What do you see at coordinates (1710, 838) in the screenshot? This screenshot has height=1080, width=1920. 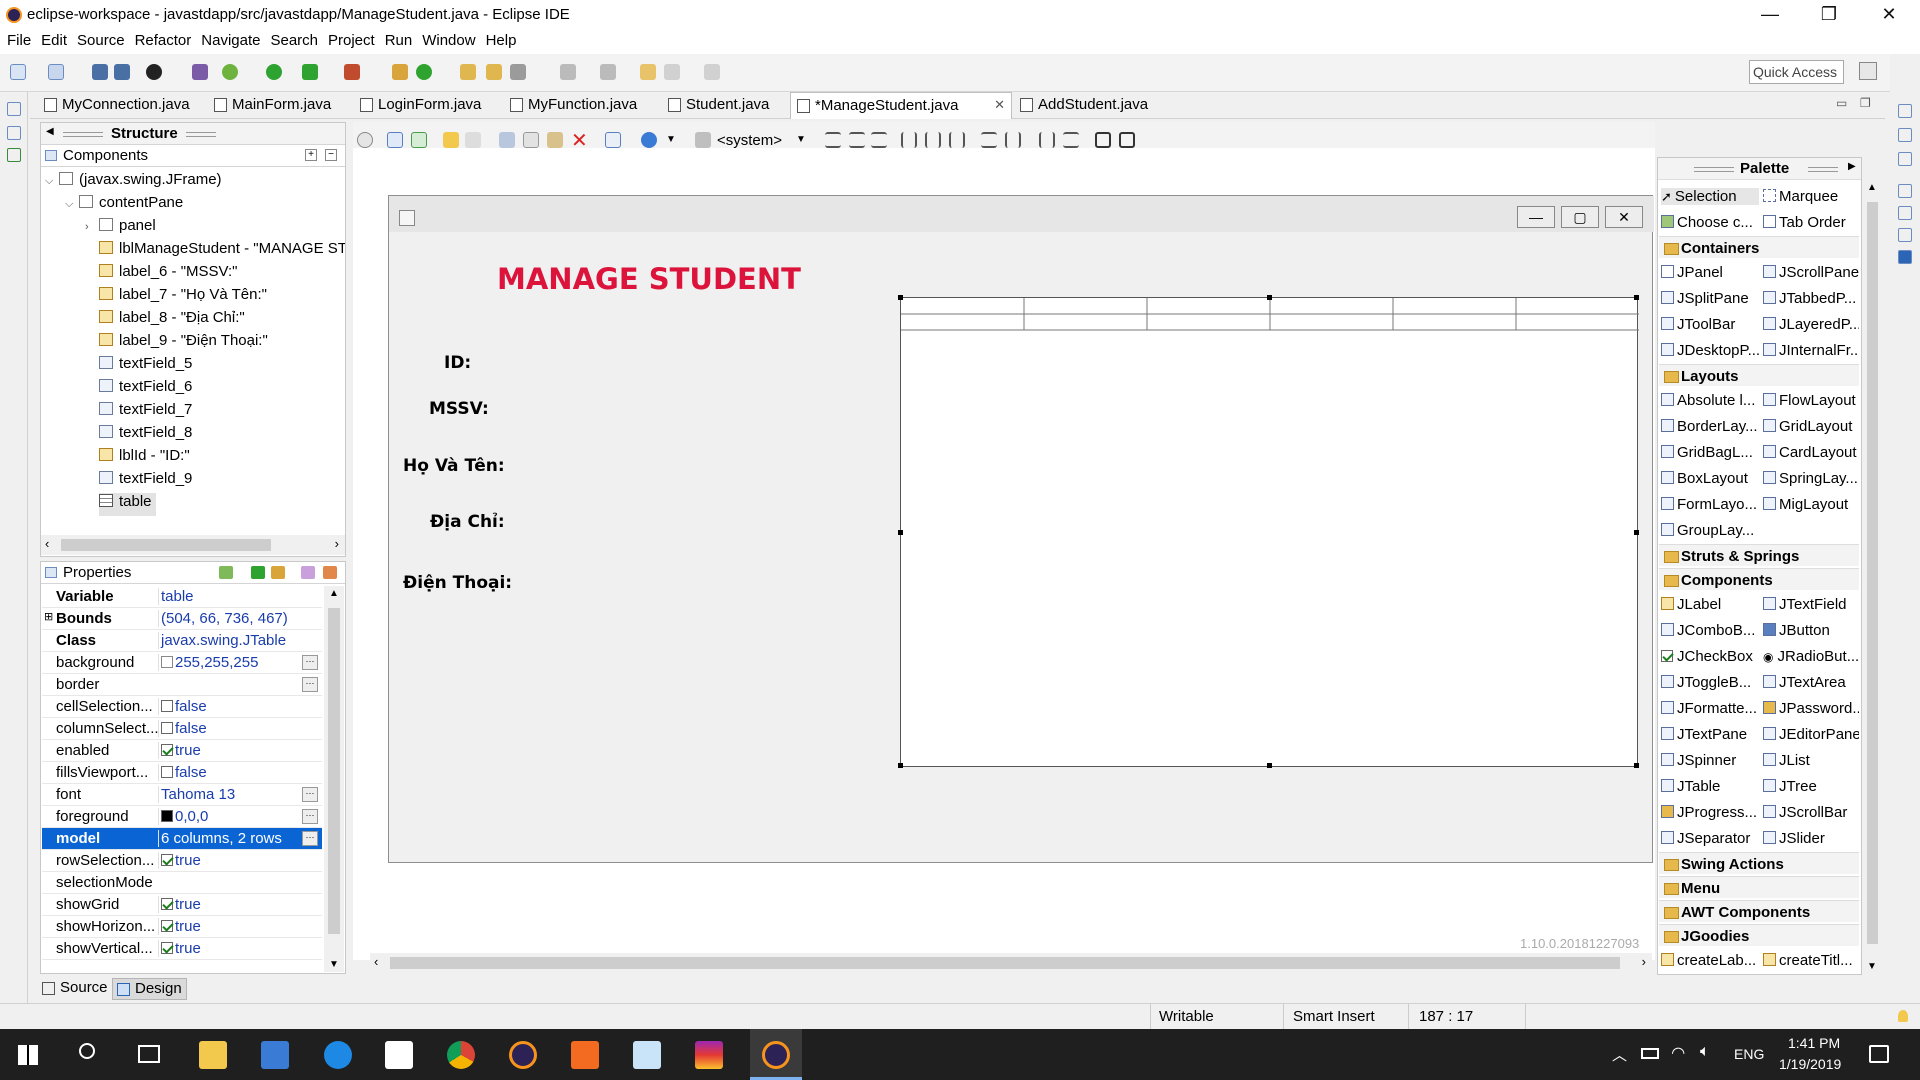 I see `palette-jseparator: JSeparator` at bounding box center [1710, 838].